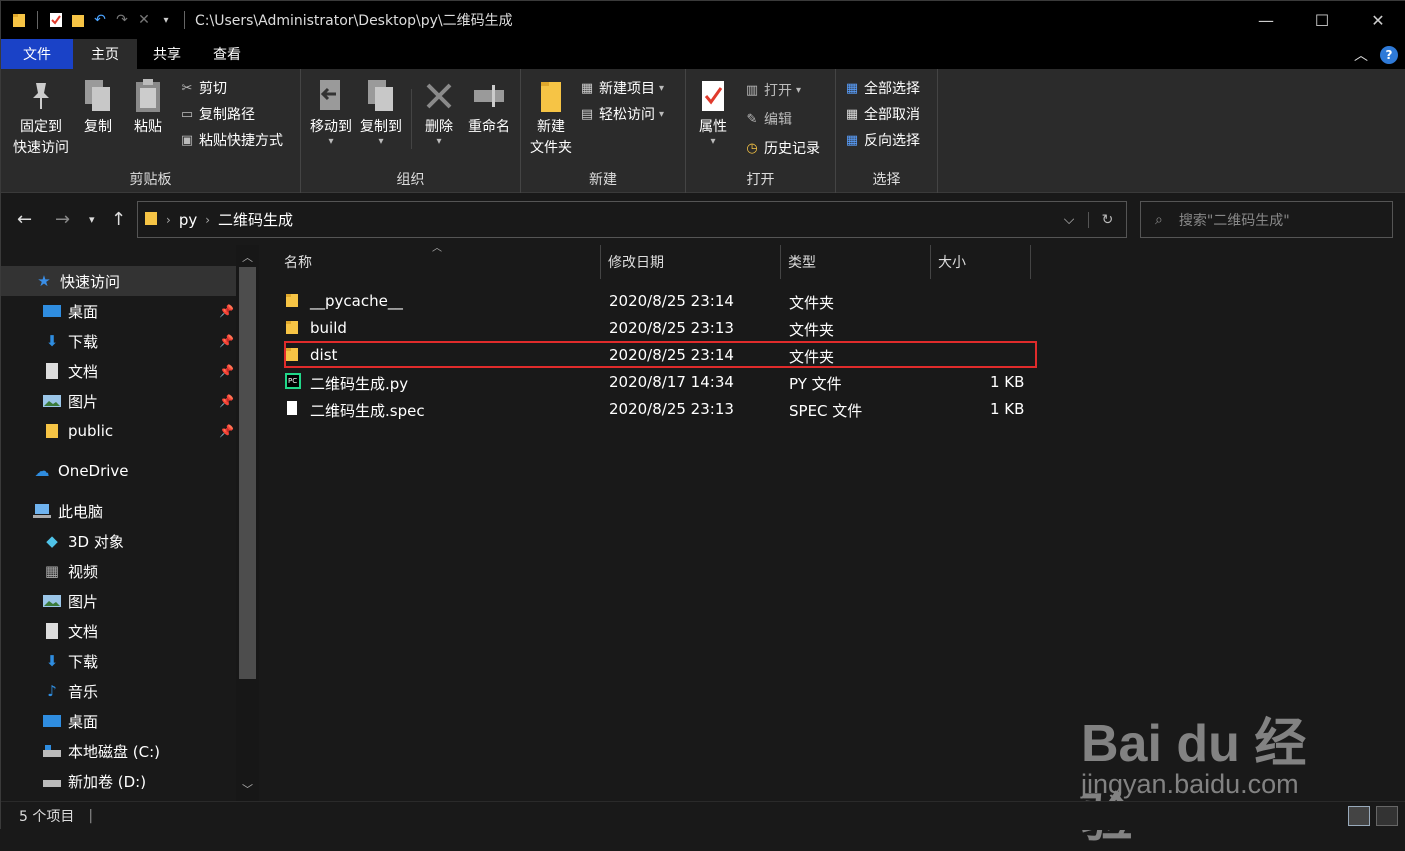  Describe the element at coordinates (118, 219) in the screenshot. I see `up-icon: ↑` at that location.